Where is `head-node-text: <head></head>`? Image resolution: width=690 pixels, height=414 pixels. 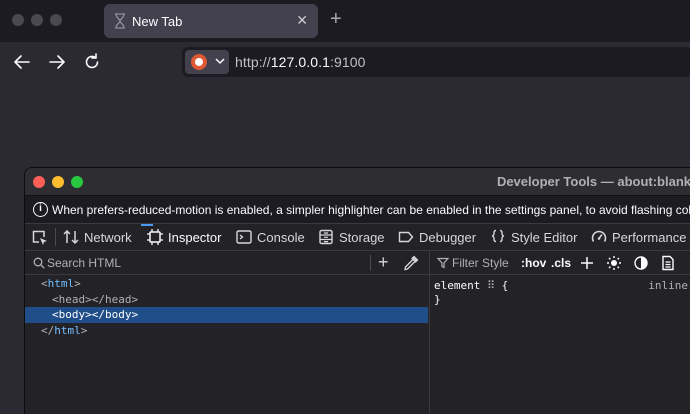
head-node-text: <head></head> is located at coordinates (95, 299).